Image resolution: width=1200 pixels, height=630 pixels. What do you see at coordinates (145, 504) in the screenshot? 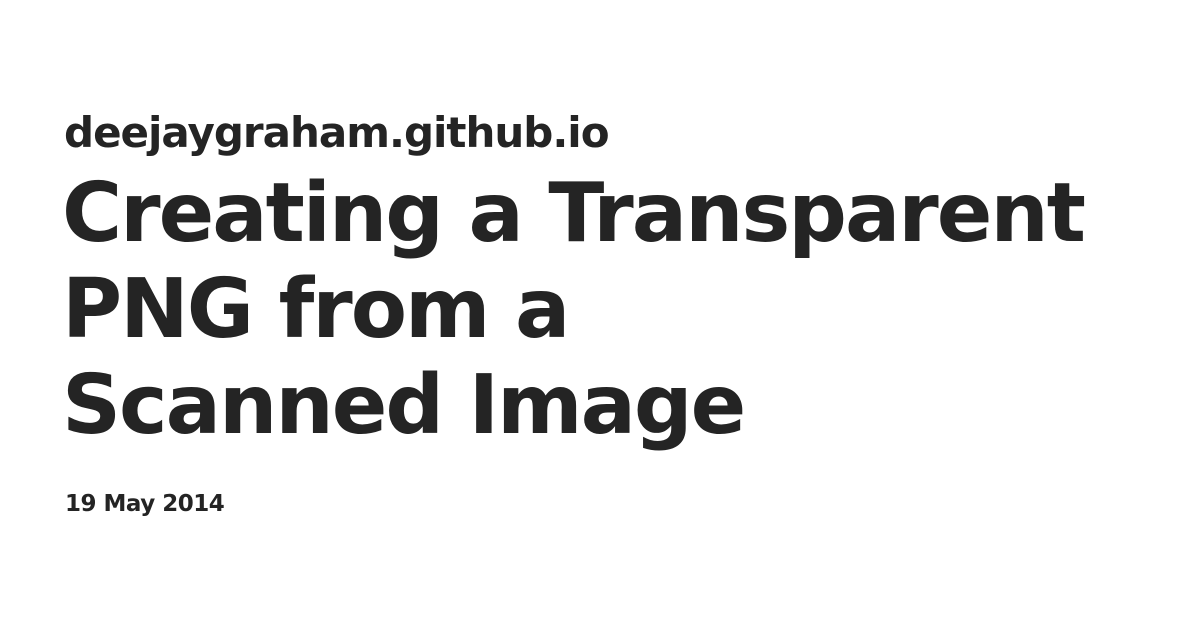
I see `post-date: 19 May 2014` at bounding box center [145, 504].